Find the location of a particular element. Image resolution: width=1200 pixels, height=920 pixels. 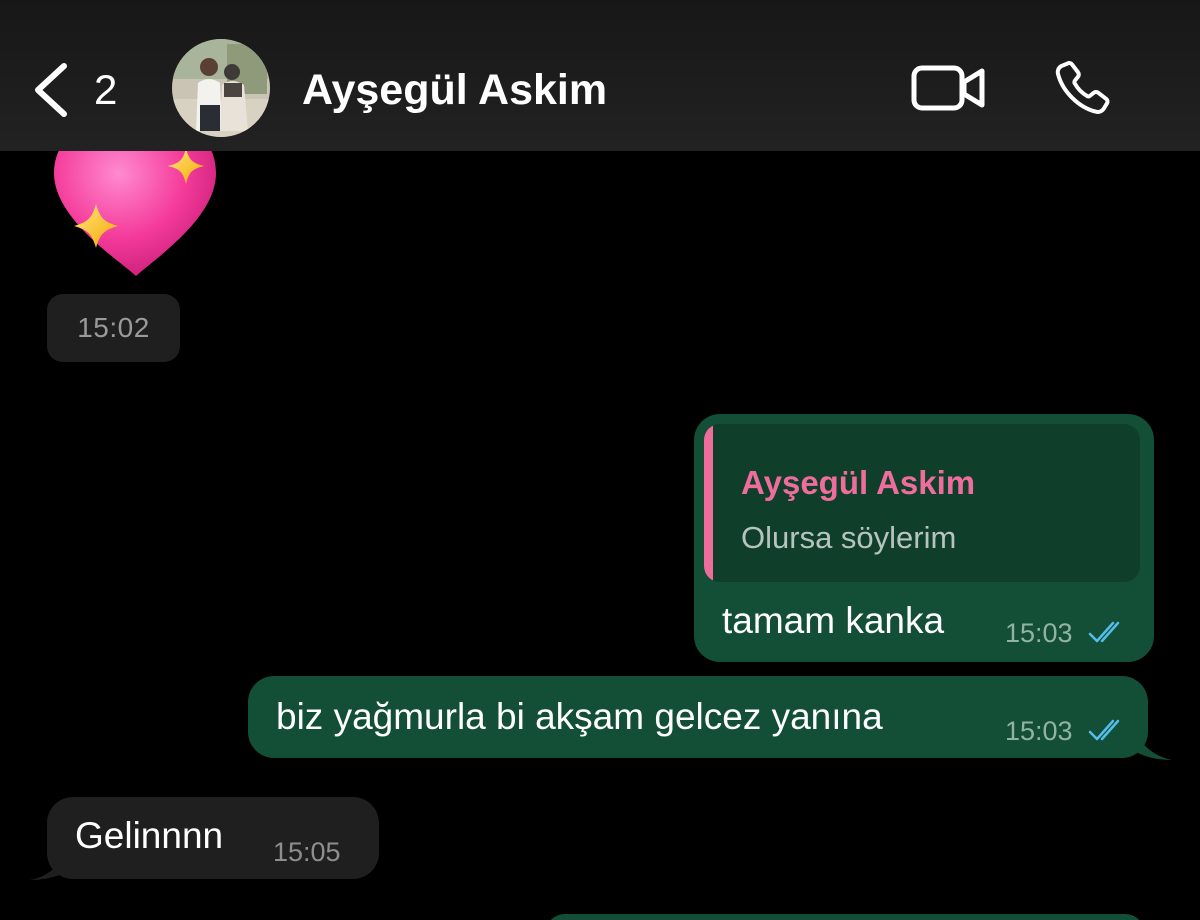

incoming-message: Gelinnnn 15:05 is located at coordinates (213, 838).